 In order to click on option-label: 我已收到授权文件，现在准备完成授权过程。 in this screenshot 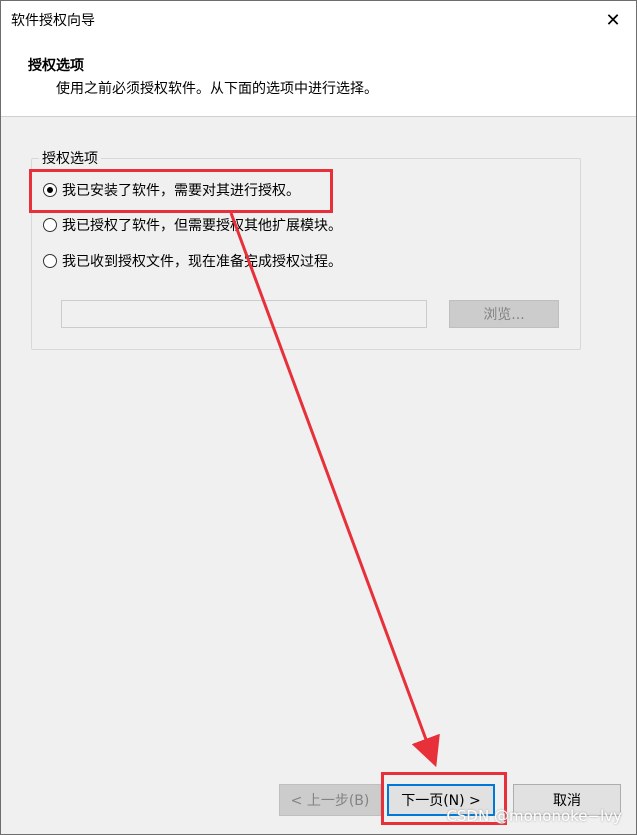, I will do `click(202, 262)`.